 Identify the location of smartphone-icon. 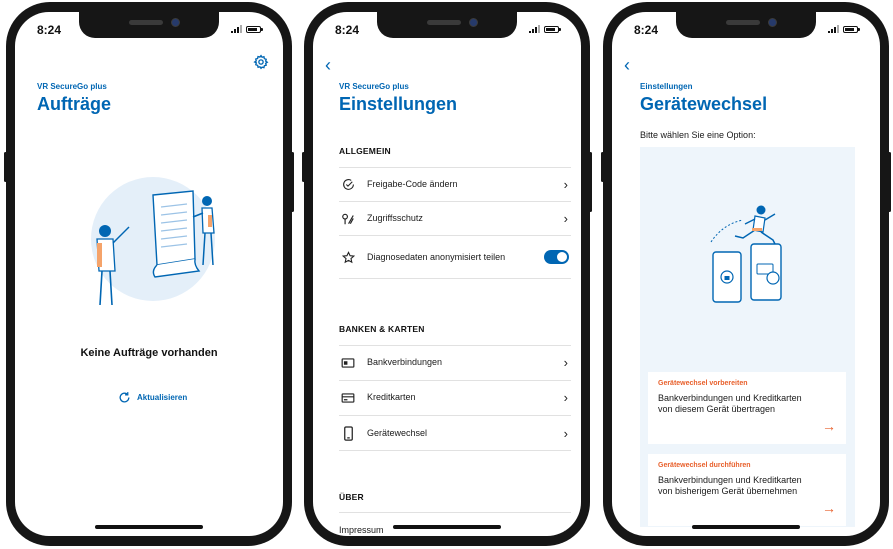
(348, 433).